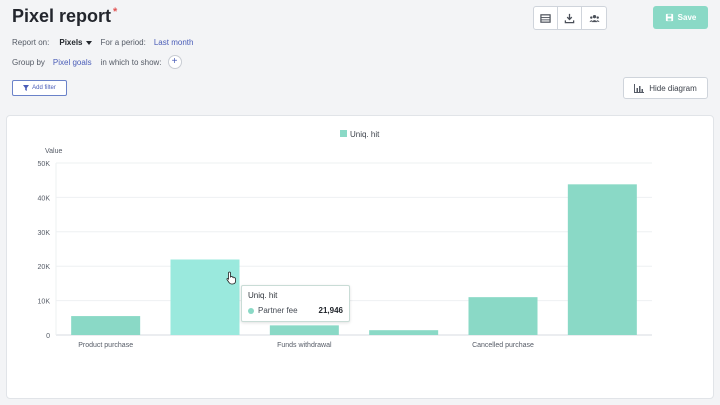 This screenshot has width=720, height=405. What do you see at coordinates (105, 345) in the screenshot?
I see `x-tick-label: Product purchase` at bounding box center [105, 345].